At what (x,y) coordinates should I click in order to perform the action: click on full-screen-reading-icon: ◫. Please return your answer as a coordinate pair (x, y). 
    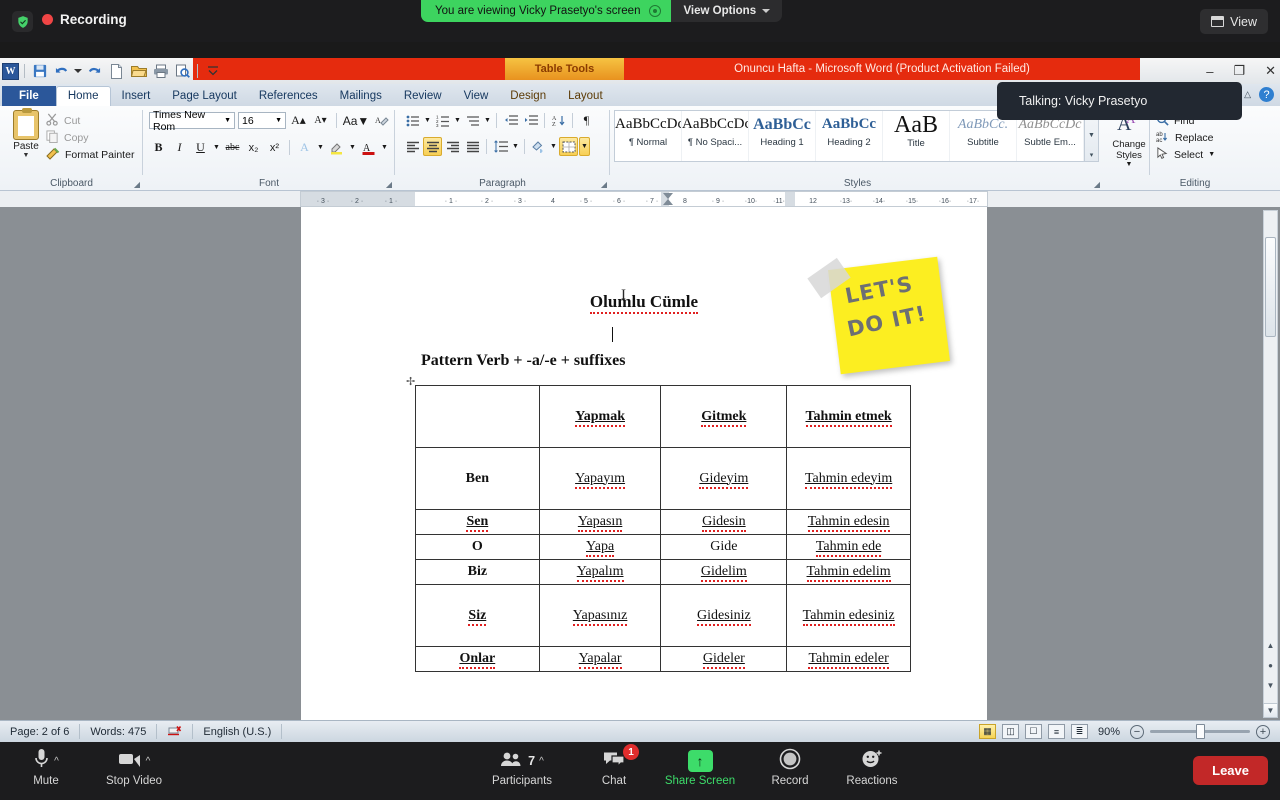
    Looking at the image, I should click on (1010, 731).